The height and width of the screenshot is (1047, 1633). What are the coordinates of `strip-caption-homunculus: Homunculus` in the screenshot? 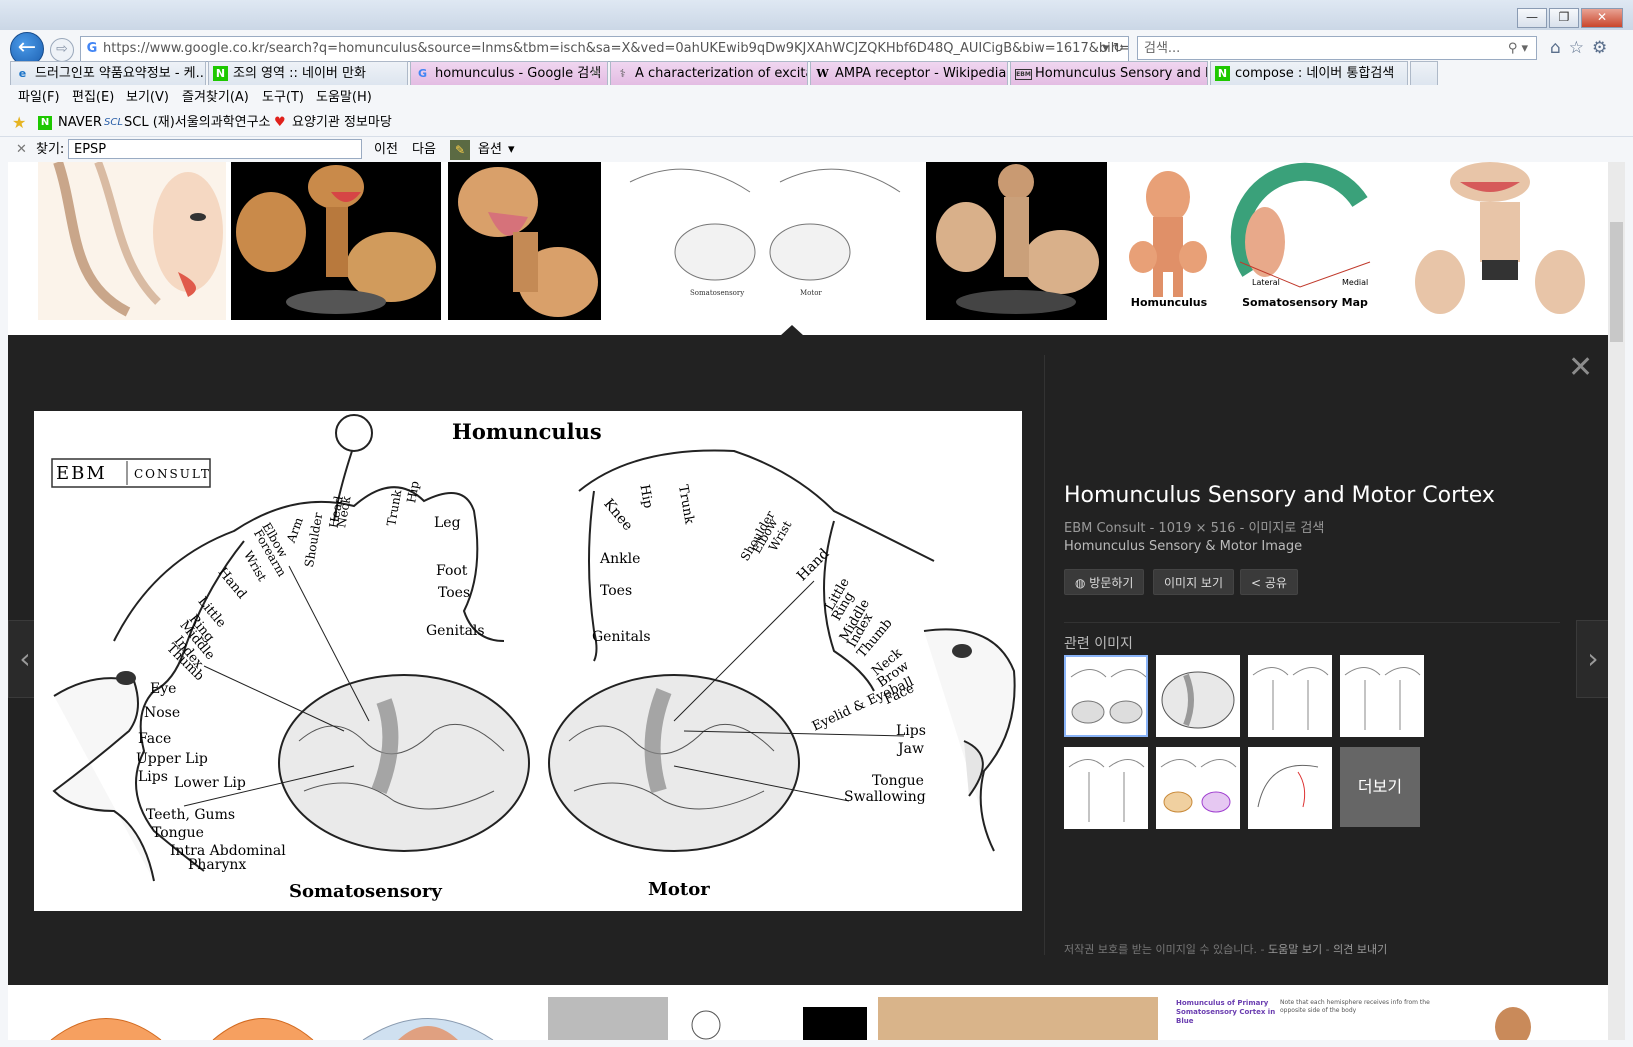 It's located at (1169, 302).